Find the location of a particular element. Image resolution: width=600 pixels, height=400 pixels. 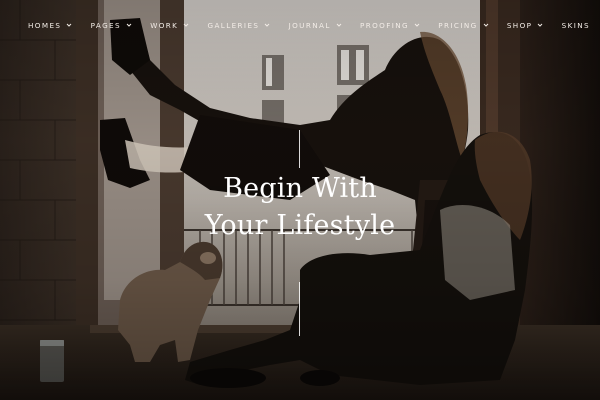

nav-item-pricing: Pricing is located at coordinates (463, 25).